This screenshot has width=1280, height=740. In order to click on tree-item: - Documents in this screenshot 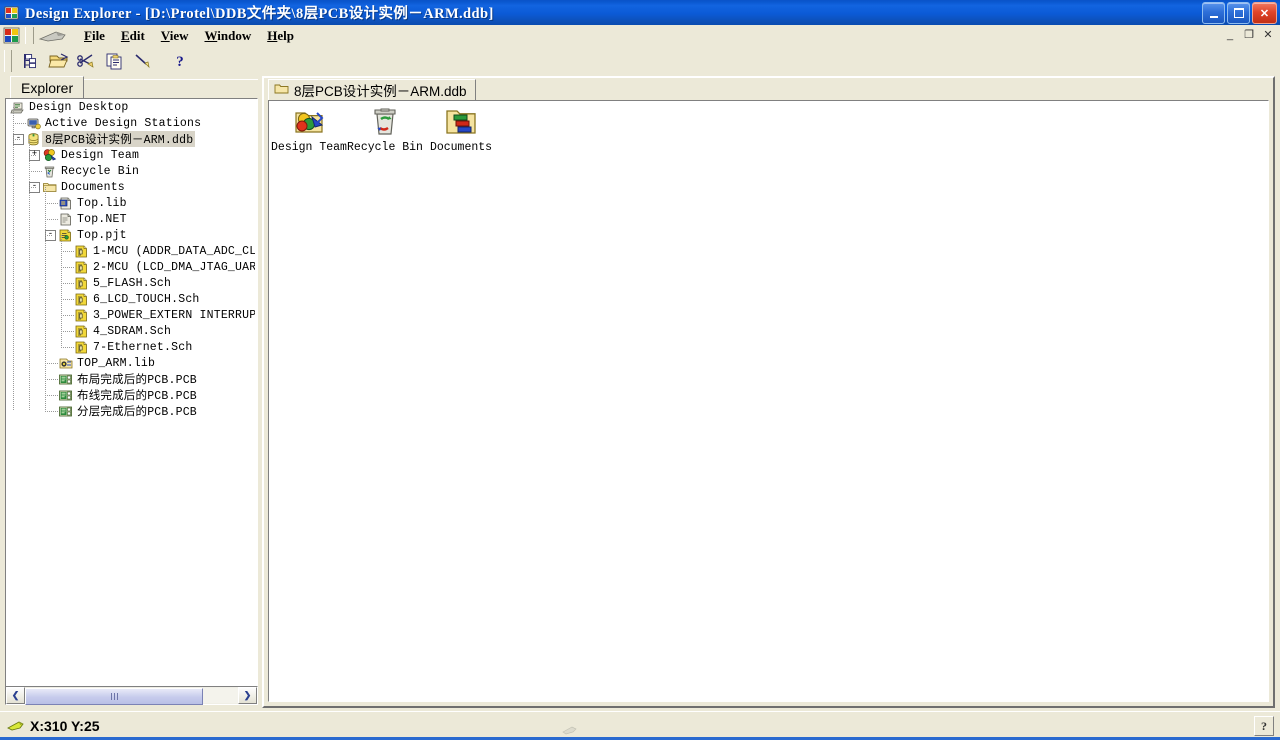, I will do `click(130, 187)`.